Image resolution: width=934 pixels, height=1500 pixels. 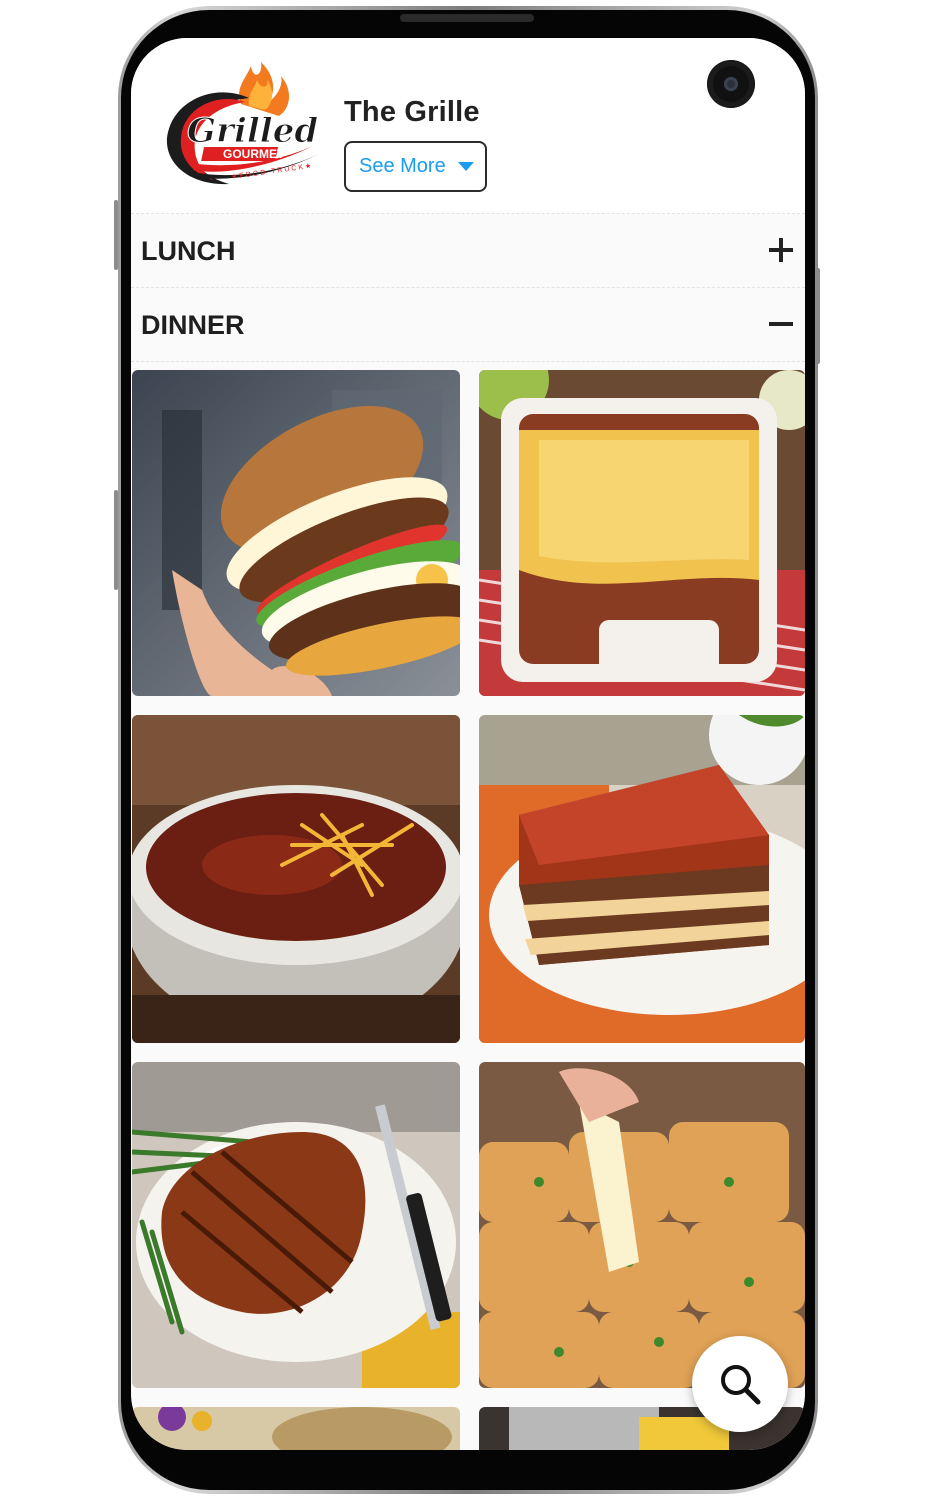 I want to click on section-dinner-label: DINNER, so click(x=193, y=325).